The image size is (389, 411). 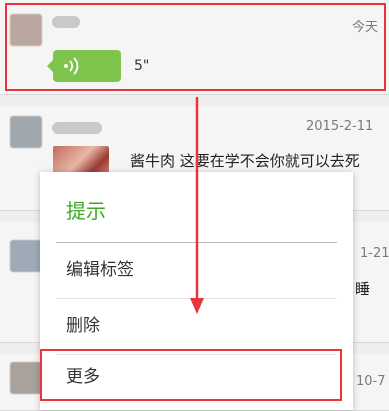 I want to click on timestamp: 2015-2-11, so click(x=340, y=126).